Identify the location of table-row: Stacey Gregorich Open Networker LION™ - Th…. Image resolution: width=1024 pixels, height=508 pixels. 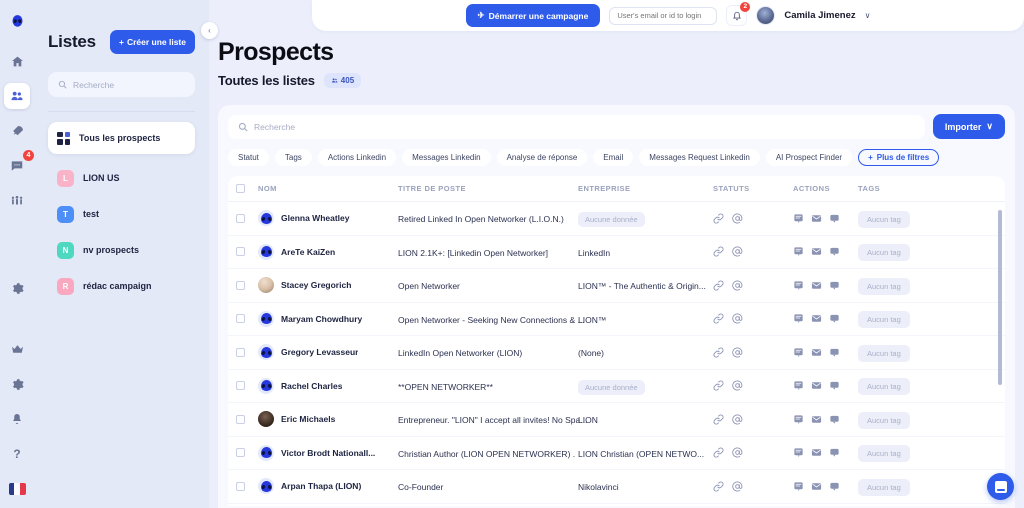
(616, 286).